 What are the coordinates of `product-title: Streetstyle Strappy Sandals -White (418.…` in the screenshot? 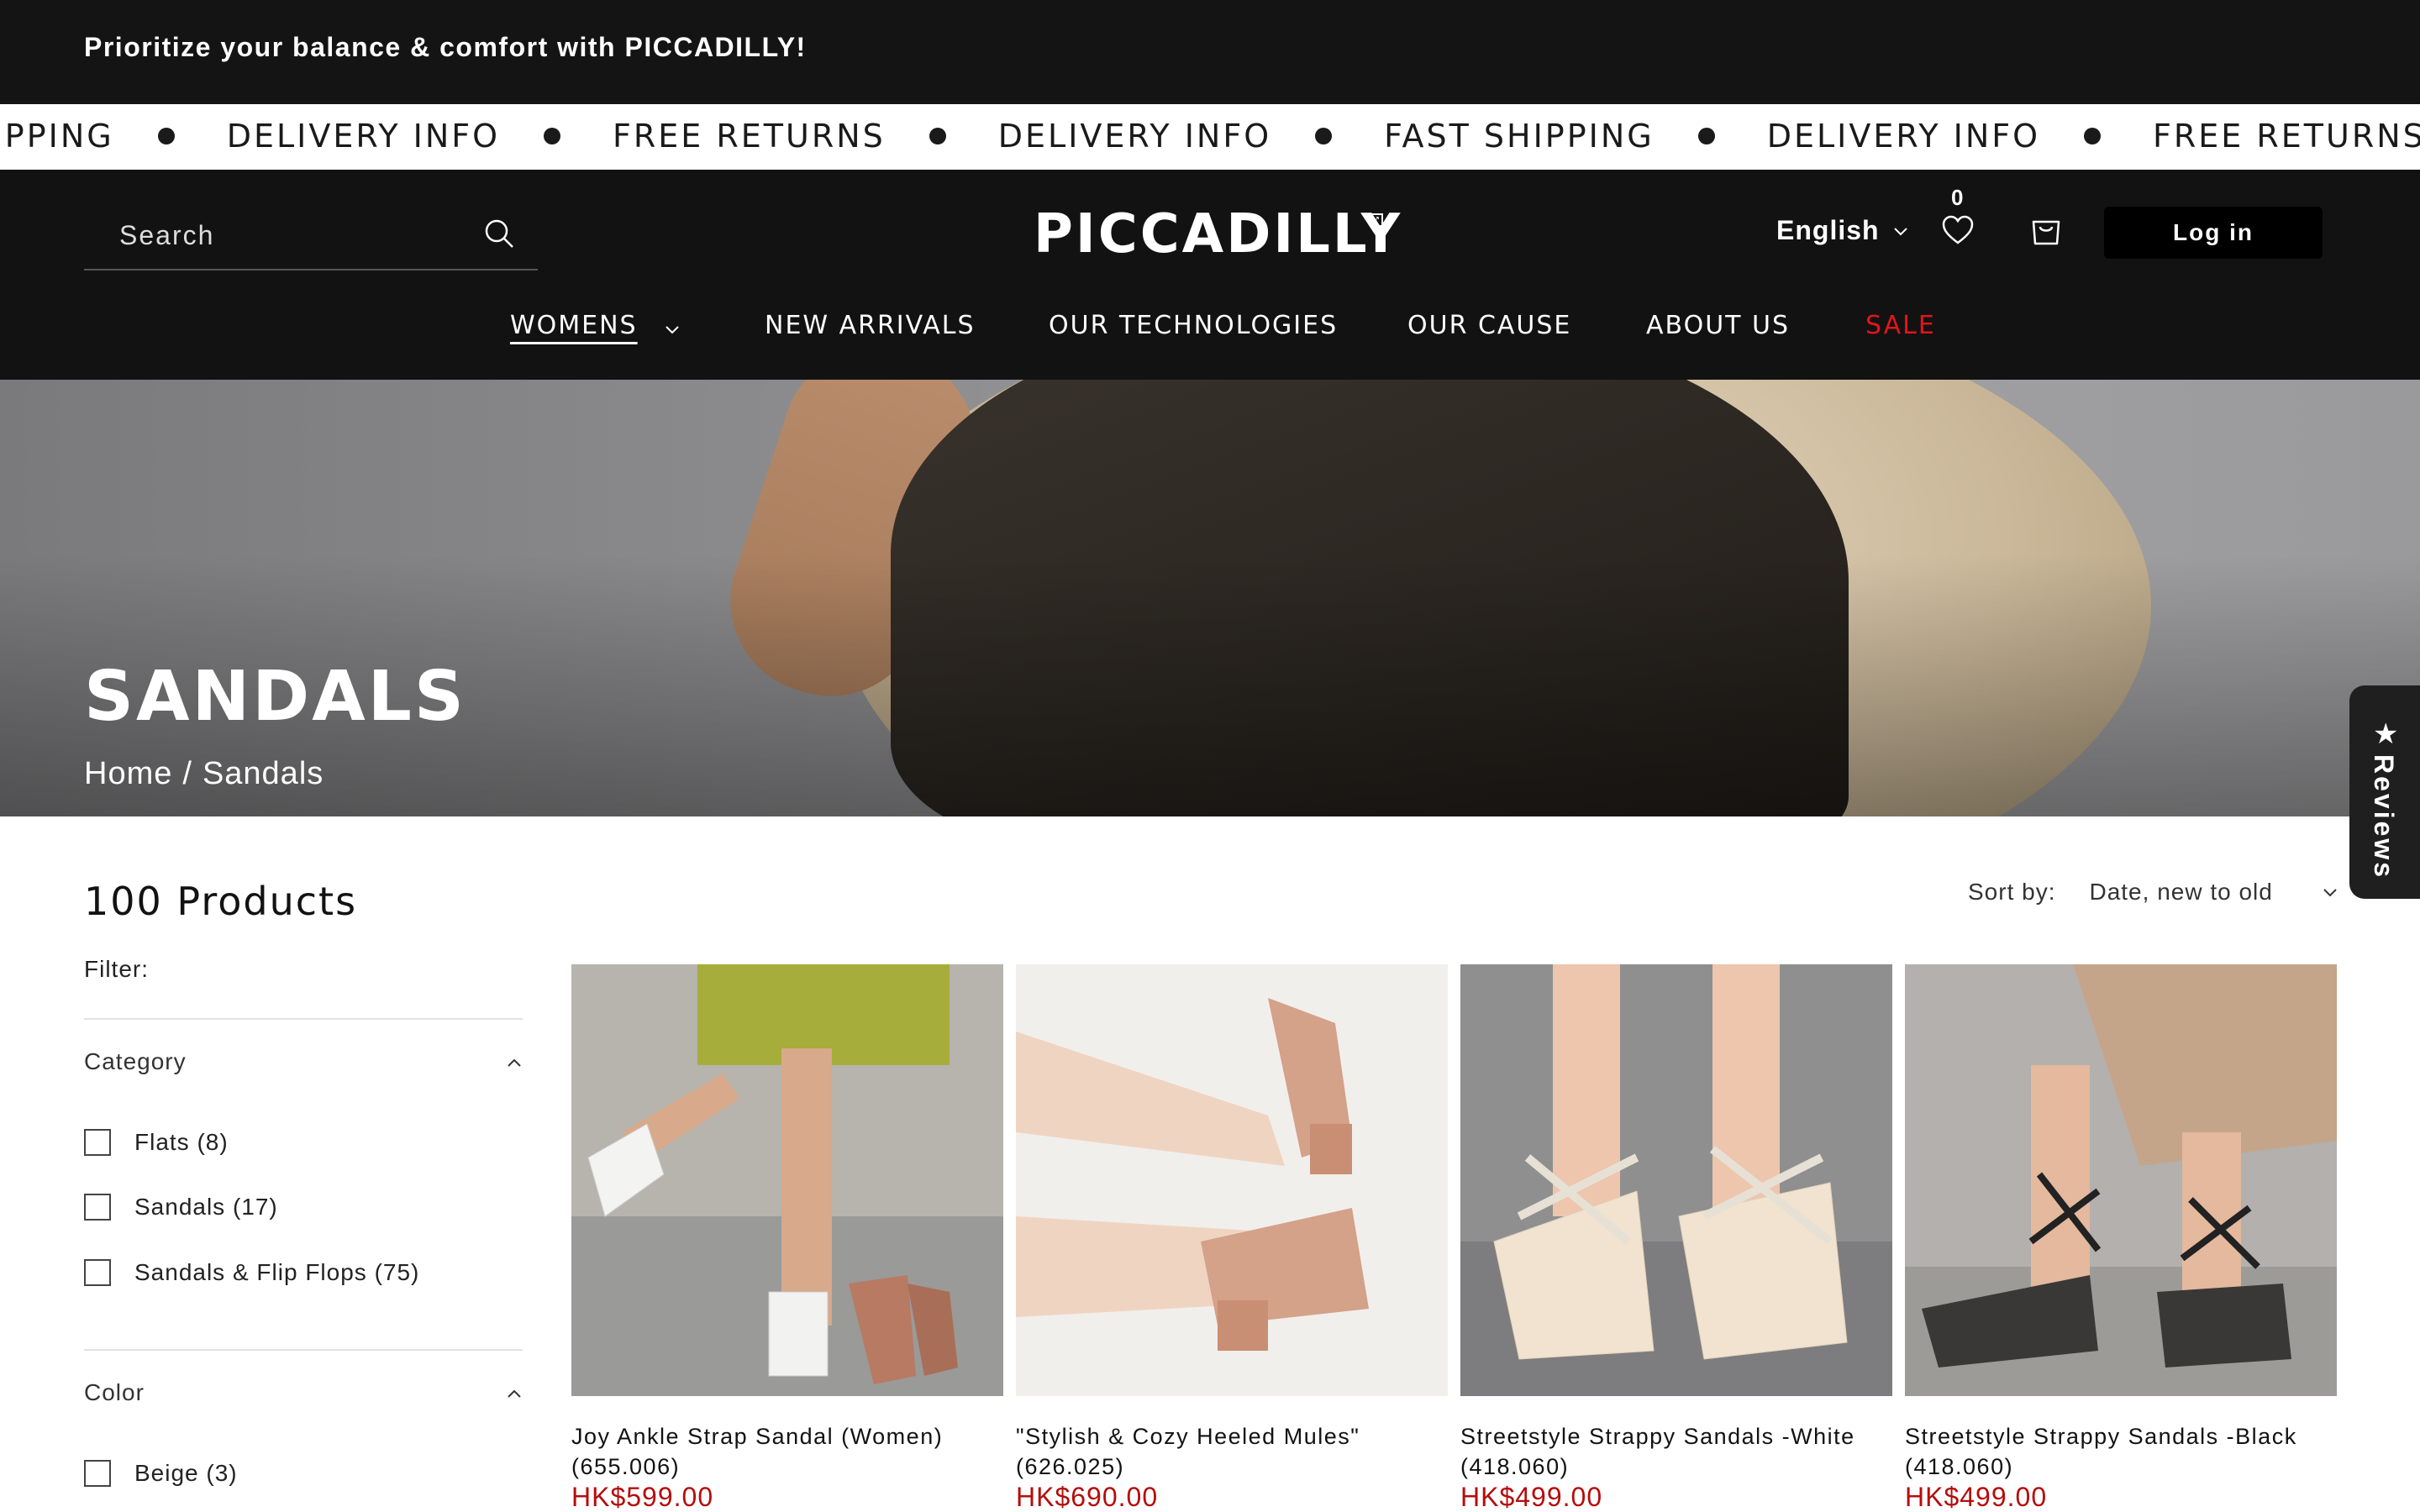 It's located at (1676, 1451).